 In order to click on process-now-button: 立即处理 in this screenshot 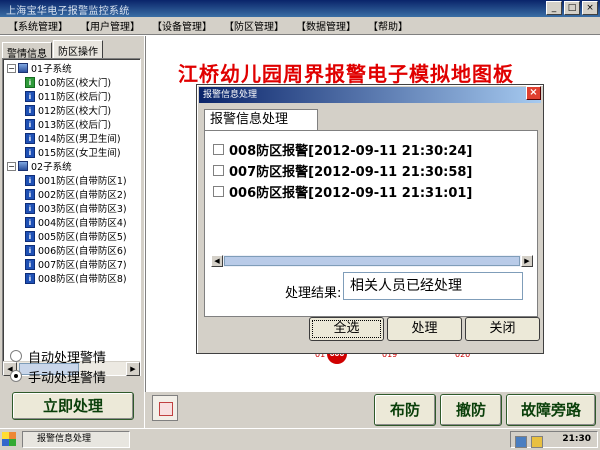, I will do `click(73, 406)`.